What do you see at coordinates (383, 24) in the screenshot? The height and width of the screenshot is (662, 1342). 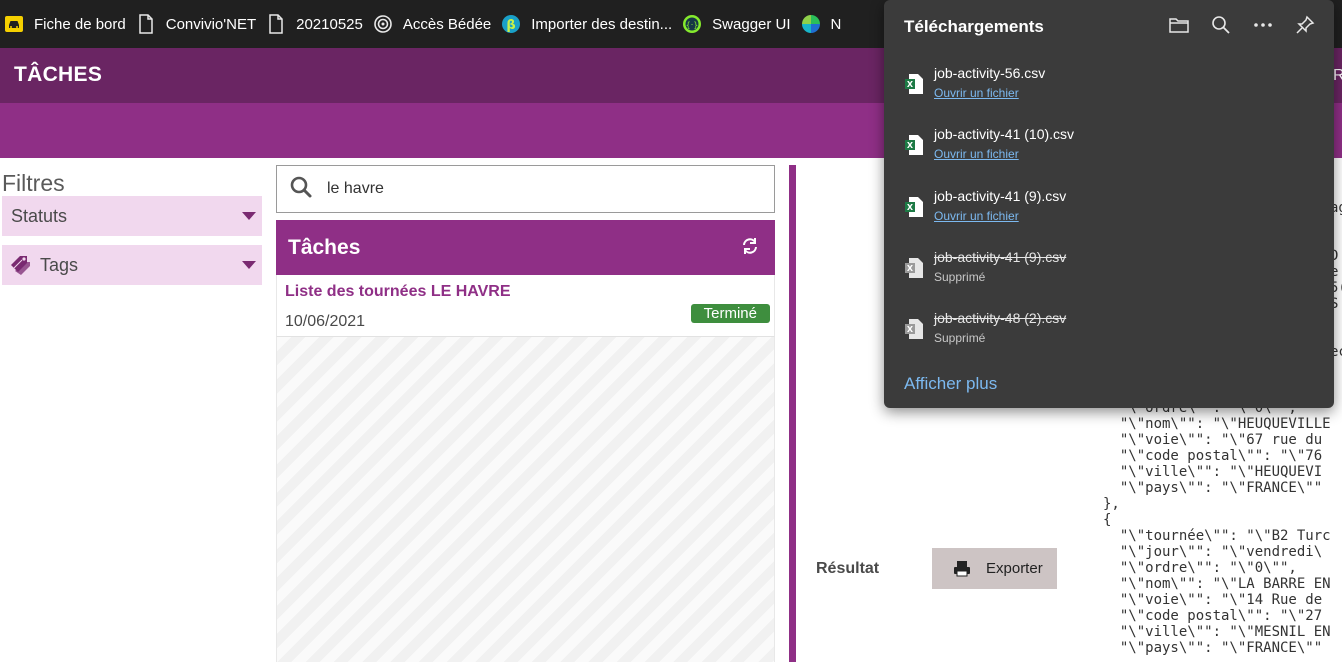 I see `swirl-icon` at bounding box center [383, 24].